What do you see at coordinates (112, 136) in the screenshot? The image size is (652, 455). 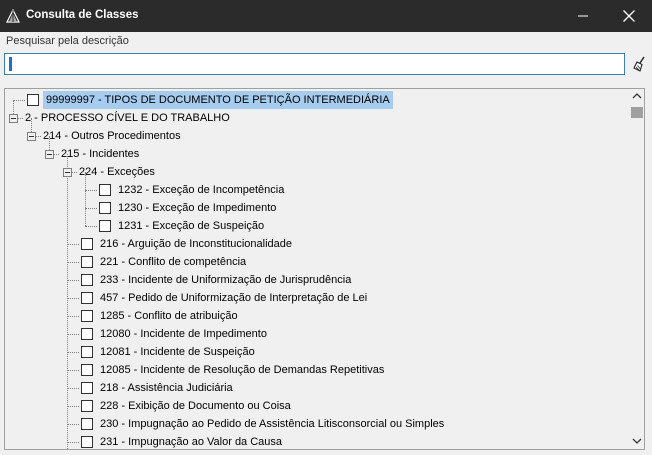 I see `tree-item-label: 214 - Outros Procedimentos` at bounding box center [112, 136].